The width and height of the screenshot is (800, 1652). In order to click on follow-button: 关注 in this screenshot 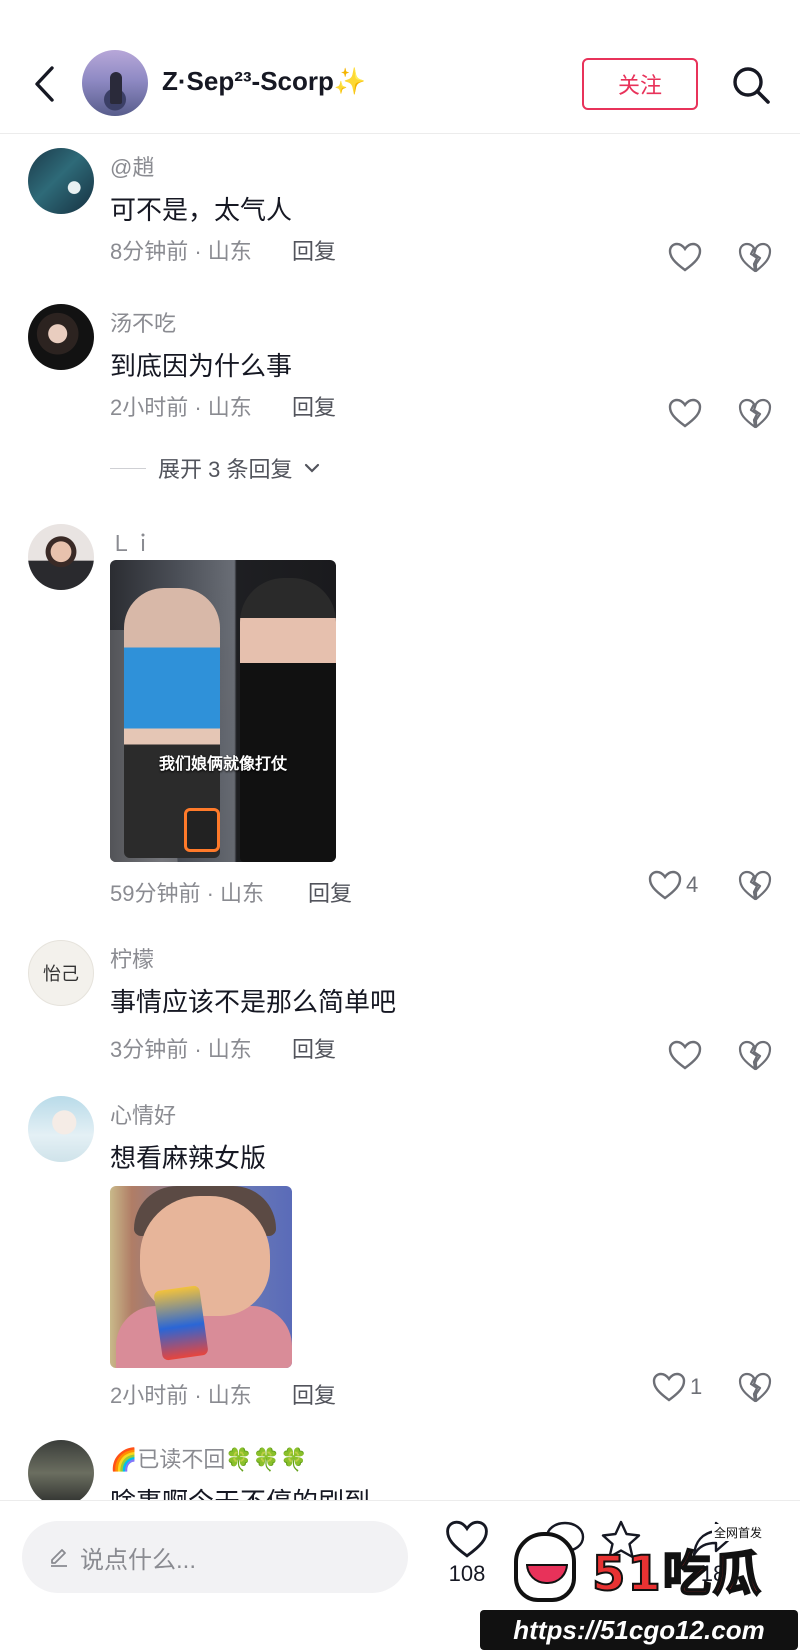, I will do `click(640, 84)`.